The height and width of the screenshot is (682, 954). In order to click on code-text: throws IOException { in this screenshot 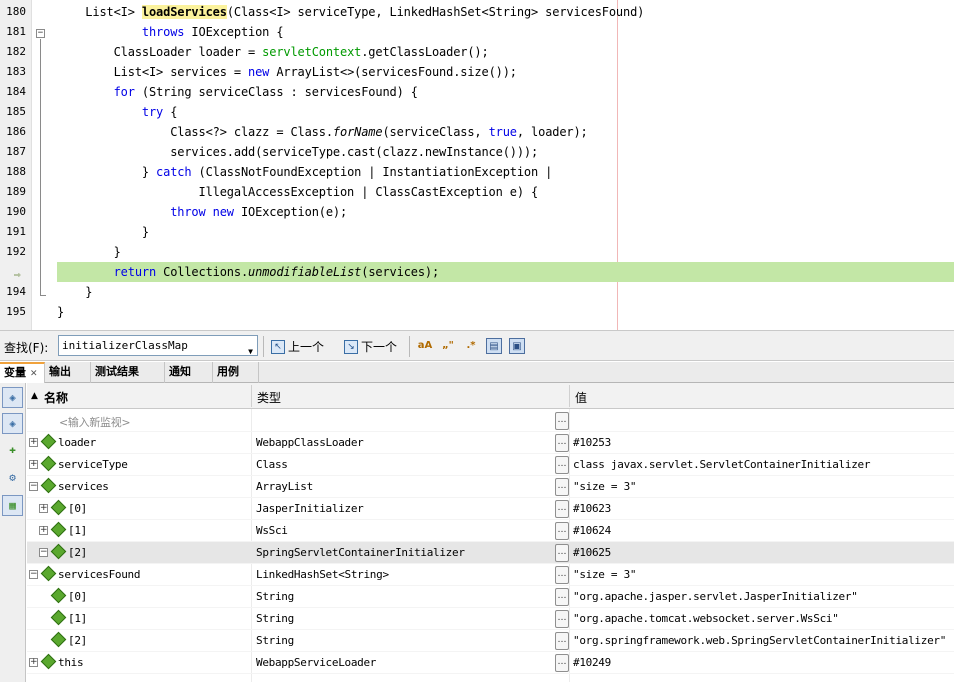, I will do `click(212, 32)`.